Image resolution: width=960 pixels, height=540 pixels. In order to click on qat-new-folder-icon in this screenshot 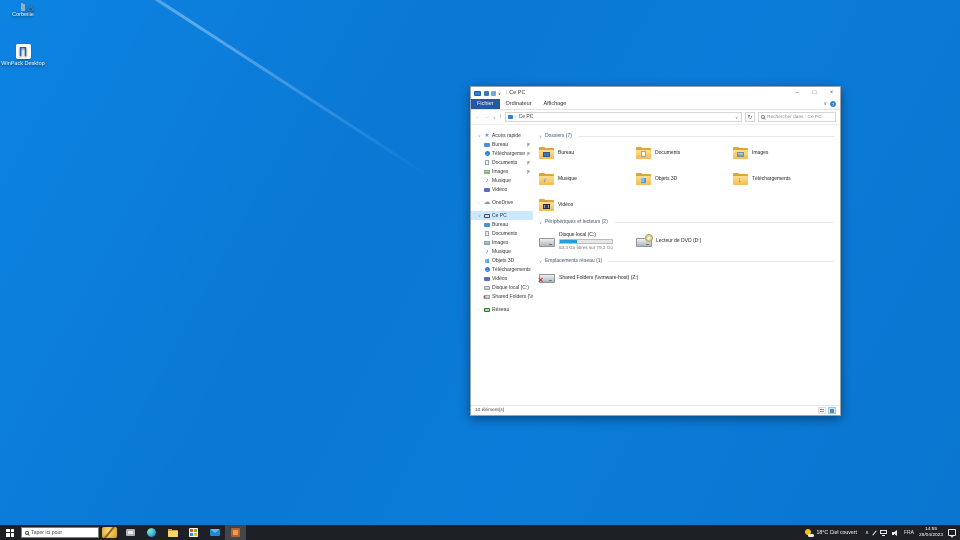, I will do `click(493, 93)`.